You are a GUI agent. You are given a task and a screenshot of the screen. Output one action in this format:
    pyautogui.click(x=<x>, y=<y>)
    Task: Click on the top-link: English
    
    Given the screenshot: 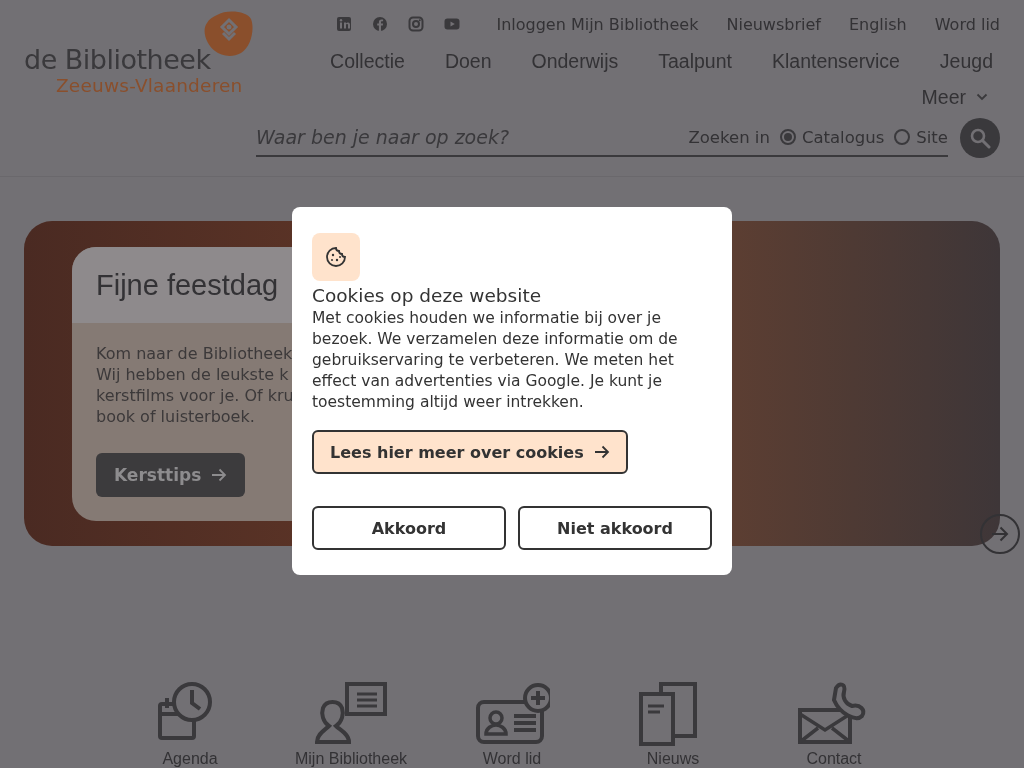 What is the action you would take?
    pyautogui.click(x=877, y=24)
    